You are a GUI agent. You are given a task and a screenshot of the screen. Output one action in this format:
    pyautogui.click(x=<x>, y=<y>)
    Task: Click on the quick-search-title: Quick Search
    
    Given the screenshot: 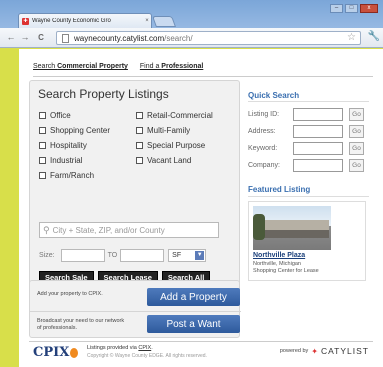 What is the action you would take?
    pyautogui.click(x=274, y=95)
    